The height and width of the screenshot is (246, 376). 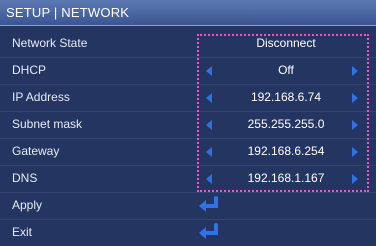 What do you see at coordinates (41, 97) in the screenshot?
I see `ip-address-label: IP Address` at bounding box center [41, 97].